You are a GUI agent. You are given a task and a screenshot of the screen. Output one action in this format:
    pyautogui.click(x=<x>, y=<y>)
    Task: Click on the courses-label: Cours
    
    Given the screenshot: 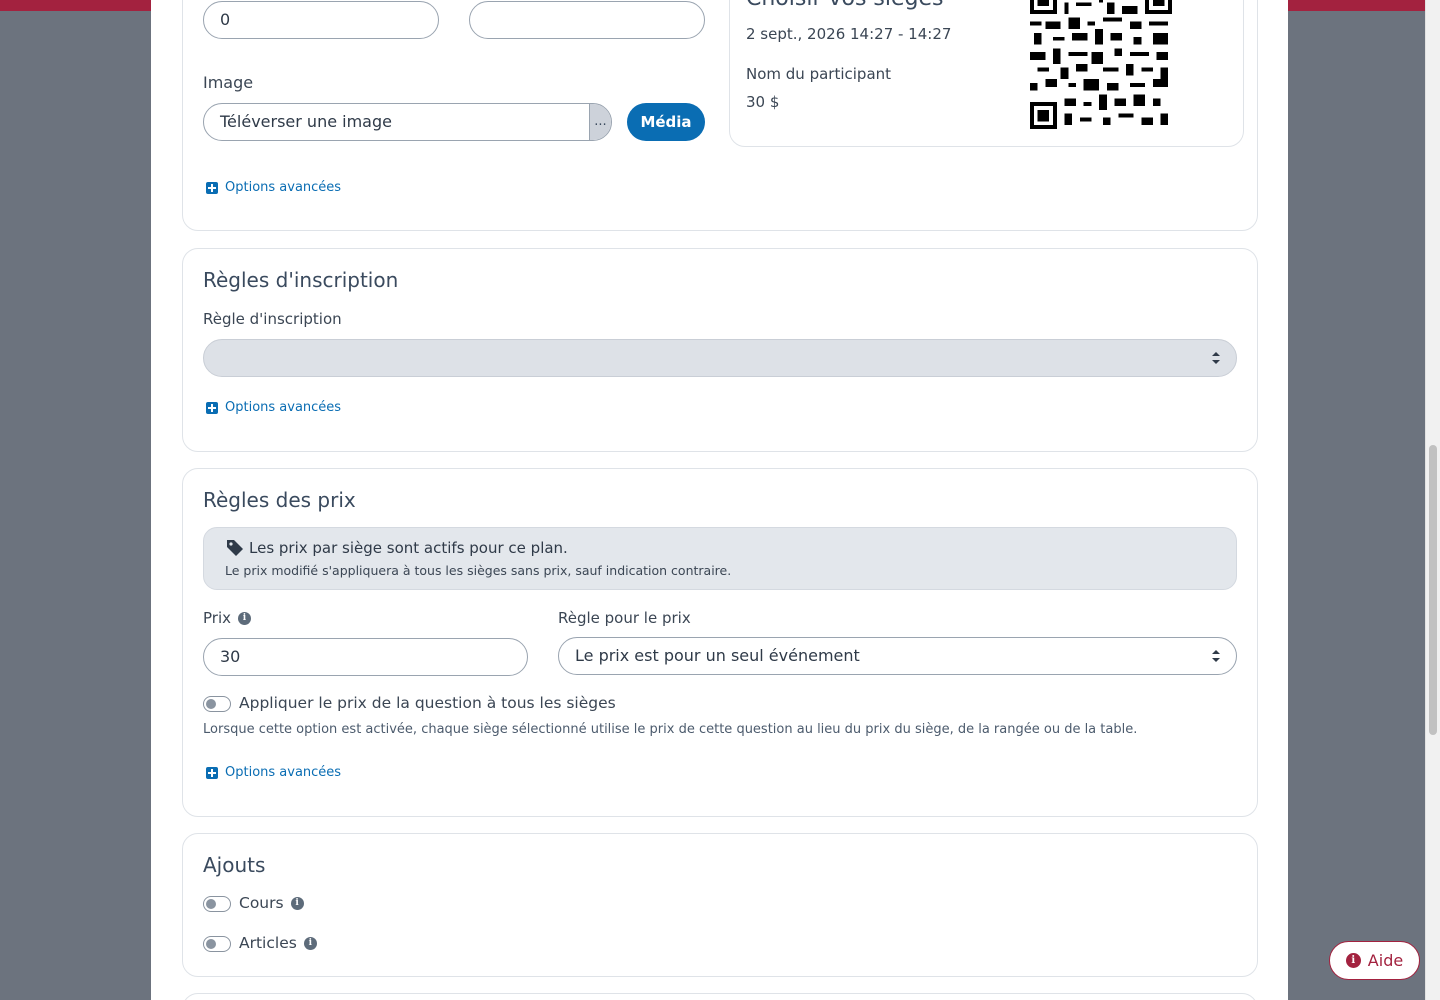 What is the action you would take?
    pyautogui.click(x=261, y=903)
    